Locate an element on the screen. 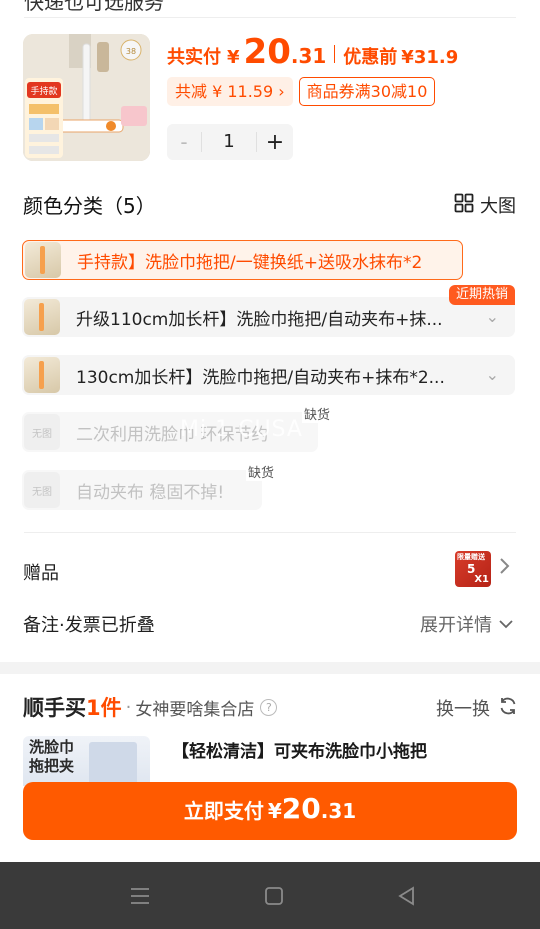  top-divider is located at coordinates (270, 17).